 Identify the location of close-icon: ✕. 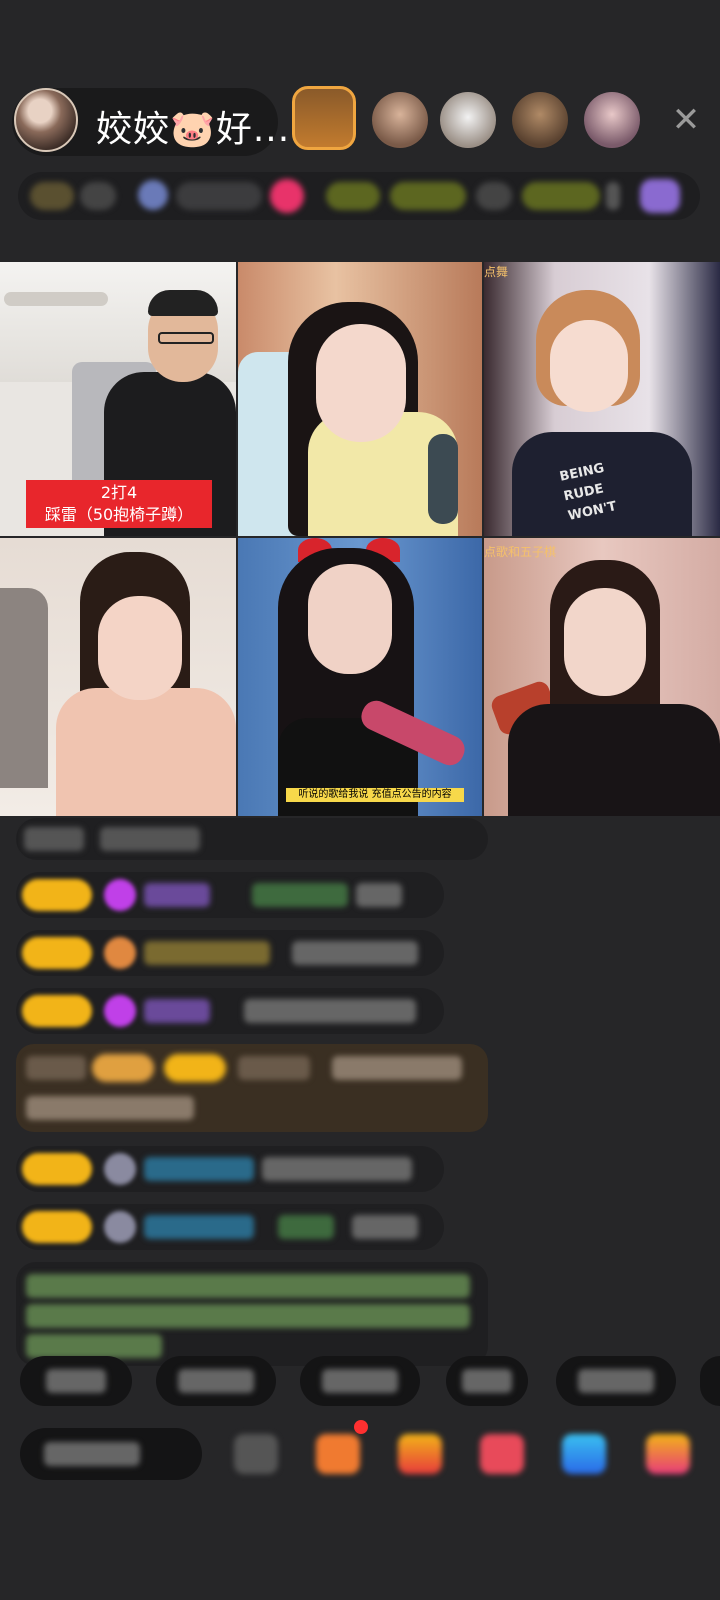
(686, 120).